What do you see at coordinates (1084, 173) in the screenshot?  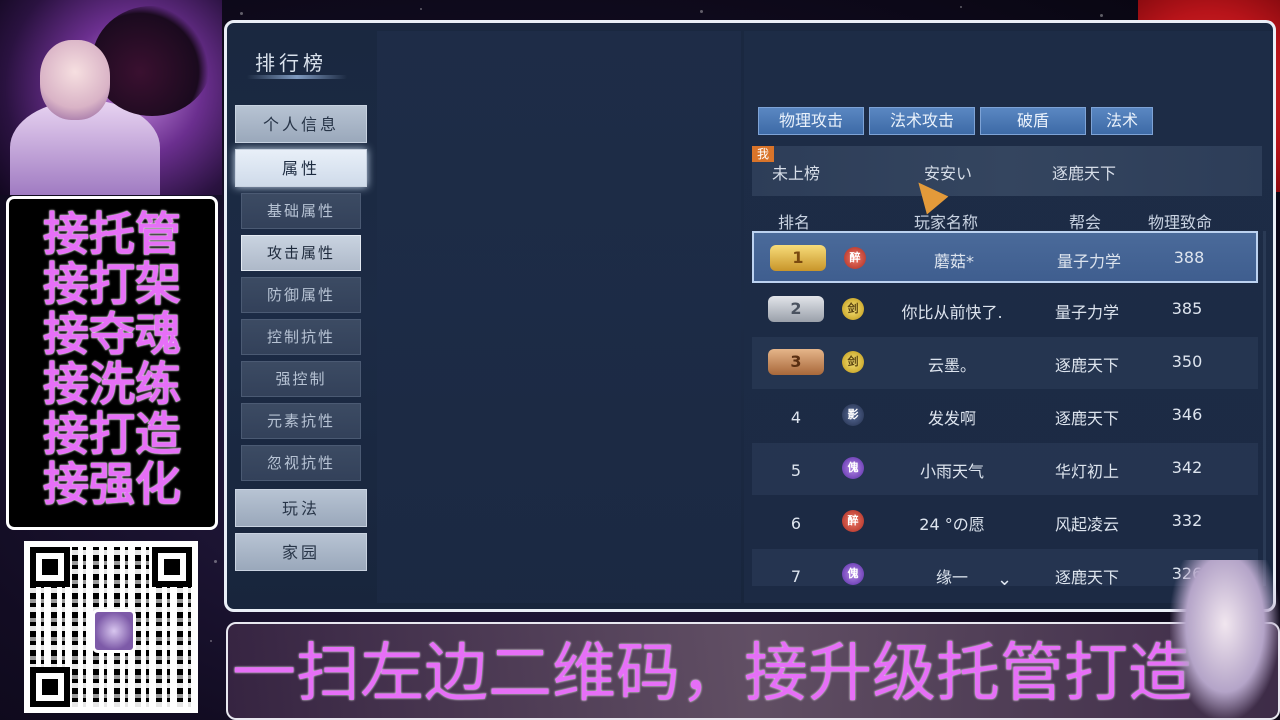 I see `my-guild: 逐鹿天下` at bounding box center [1084, 173].